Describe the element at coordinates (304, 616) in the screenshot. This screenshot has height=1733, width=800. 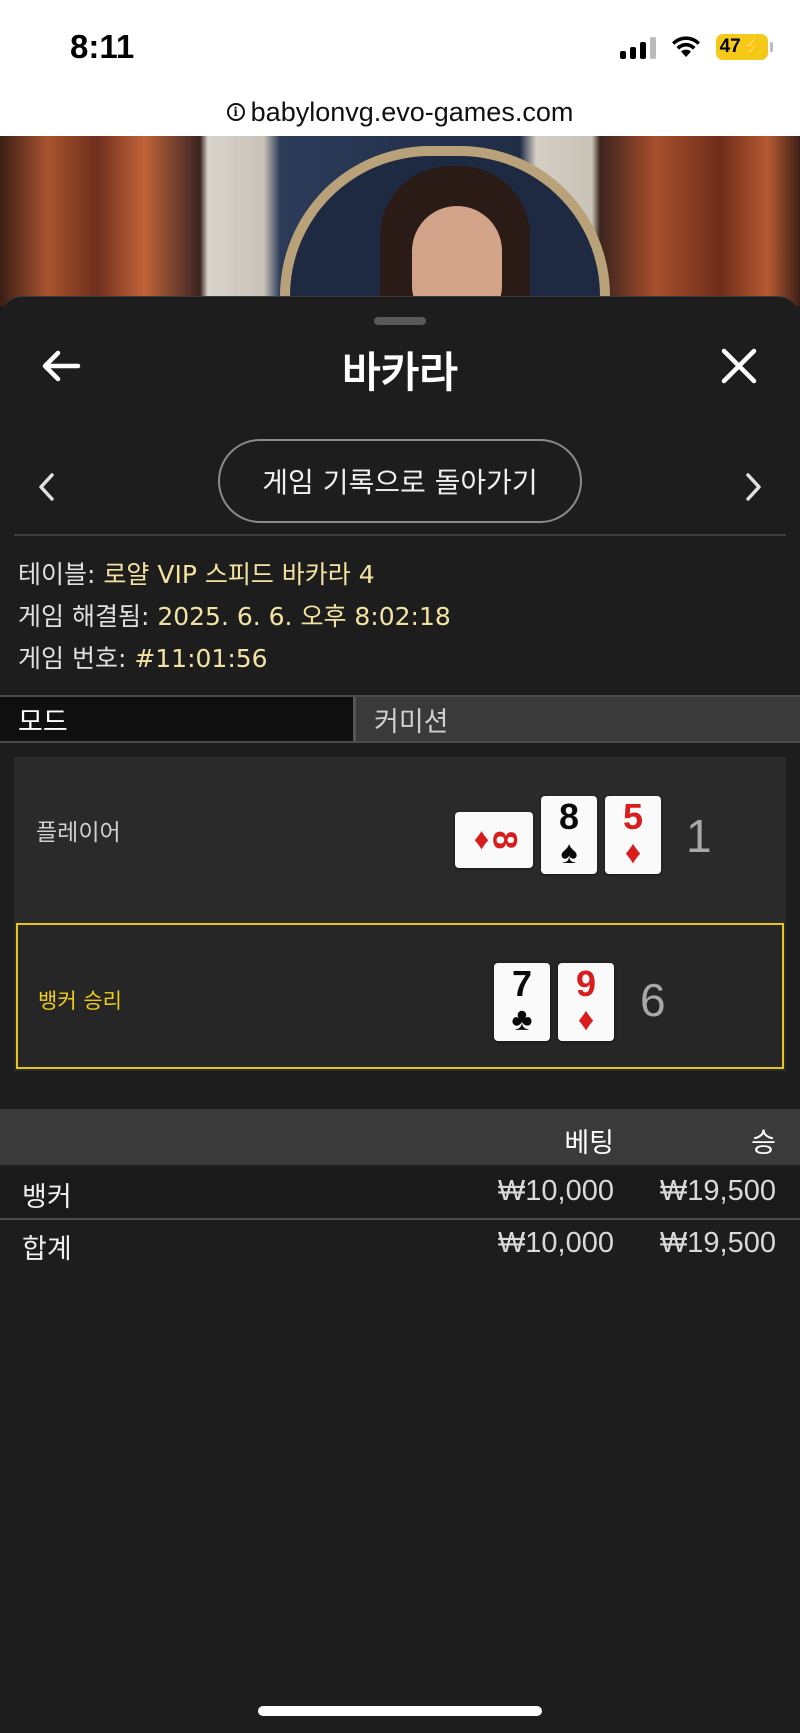
I see `resolved-value: 2025. 6. 6. 오후 8:02:18` at that location.